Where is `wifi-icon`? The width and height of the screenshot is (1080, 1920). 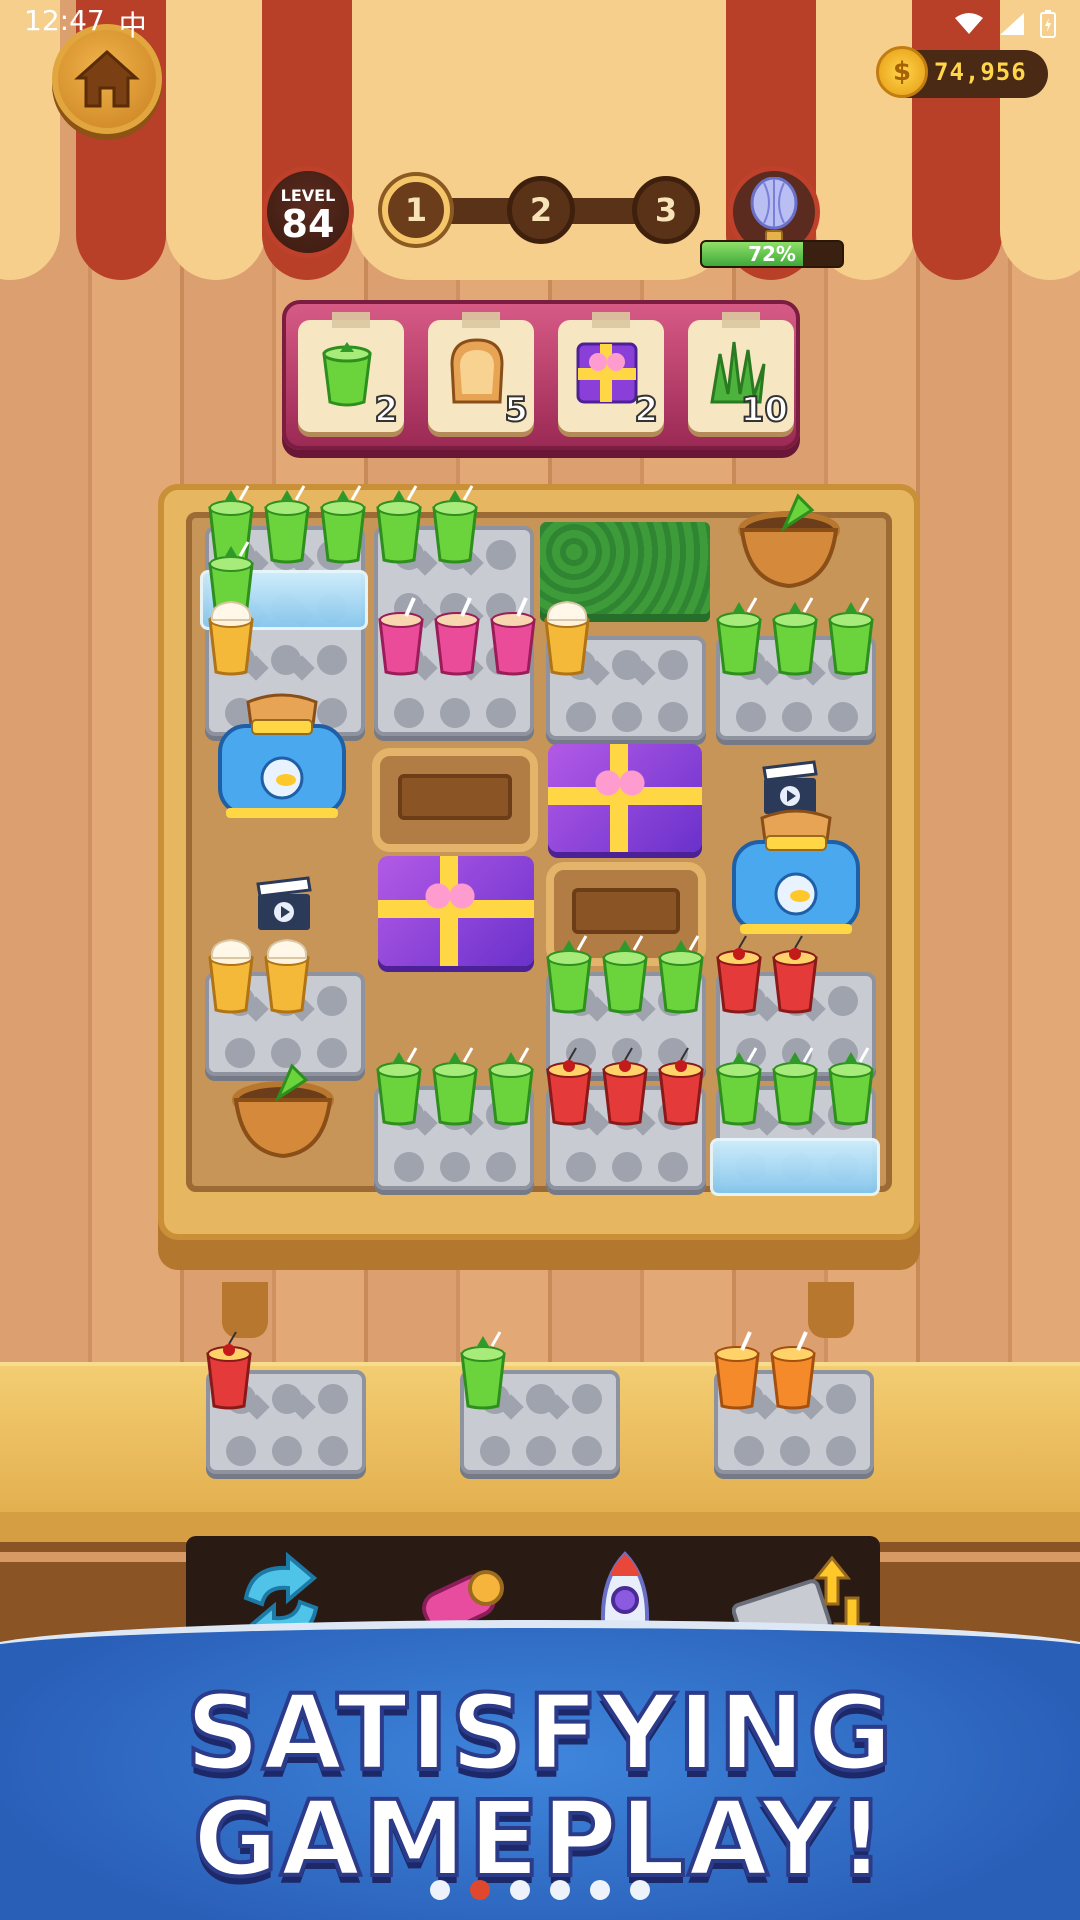 wifi-icon is located at coordinates (969, 23).